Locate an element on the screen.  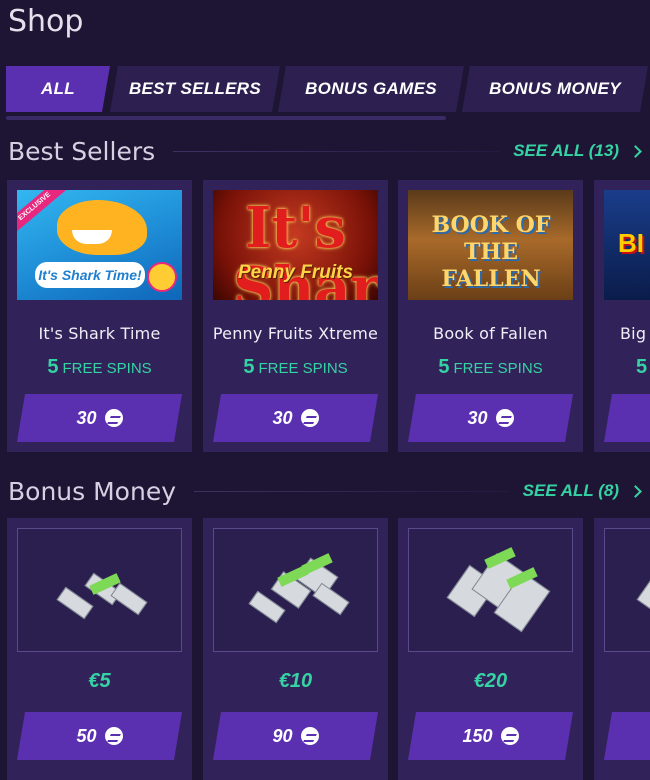
tab-best-sellers: BEST SELLERS is located at coordinates (195, 89).